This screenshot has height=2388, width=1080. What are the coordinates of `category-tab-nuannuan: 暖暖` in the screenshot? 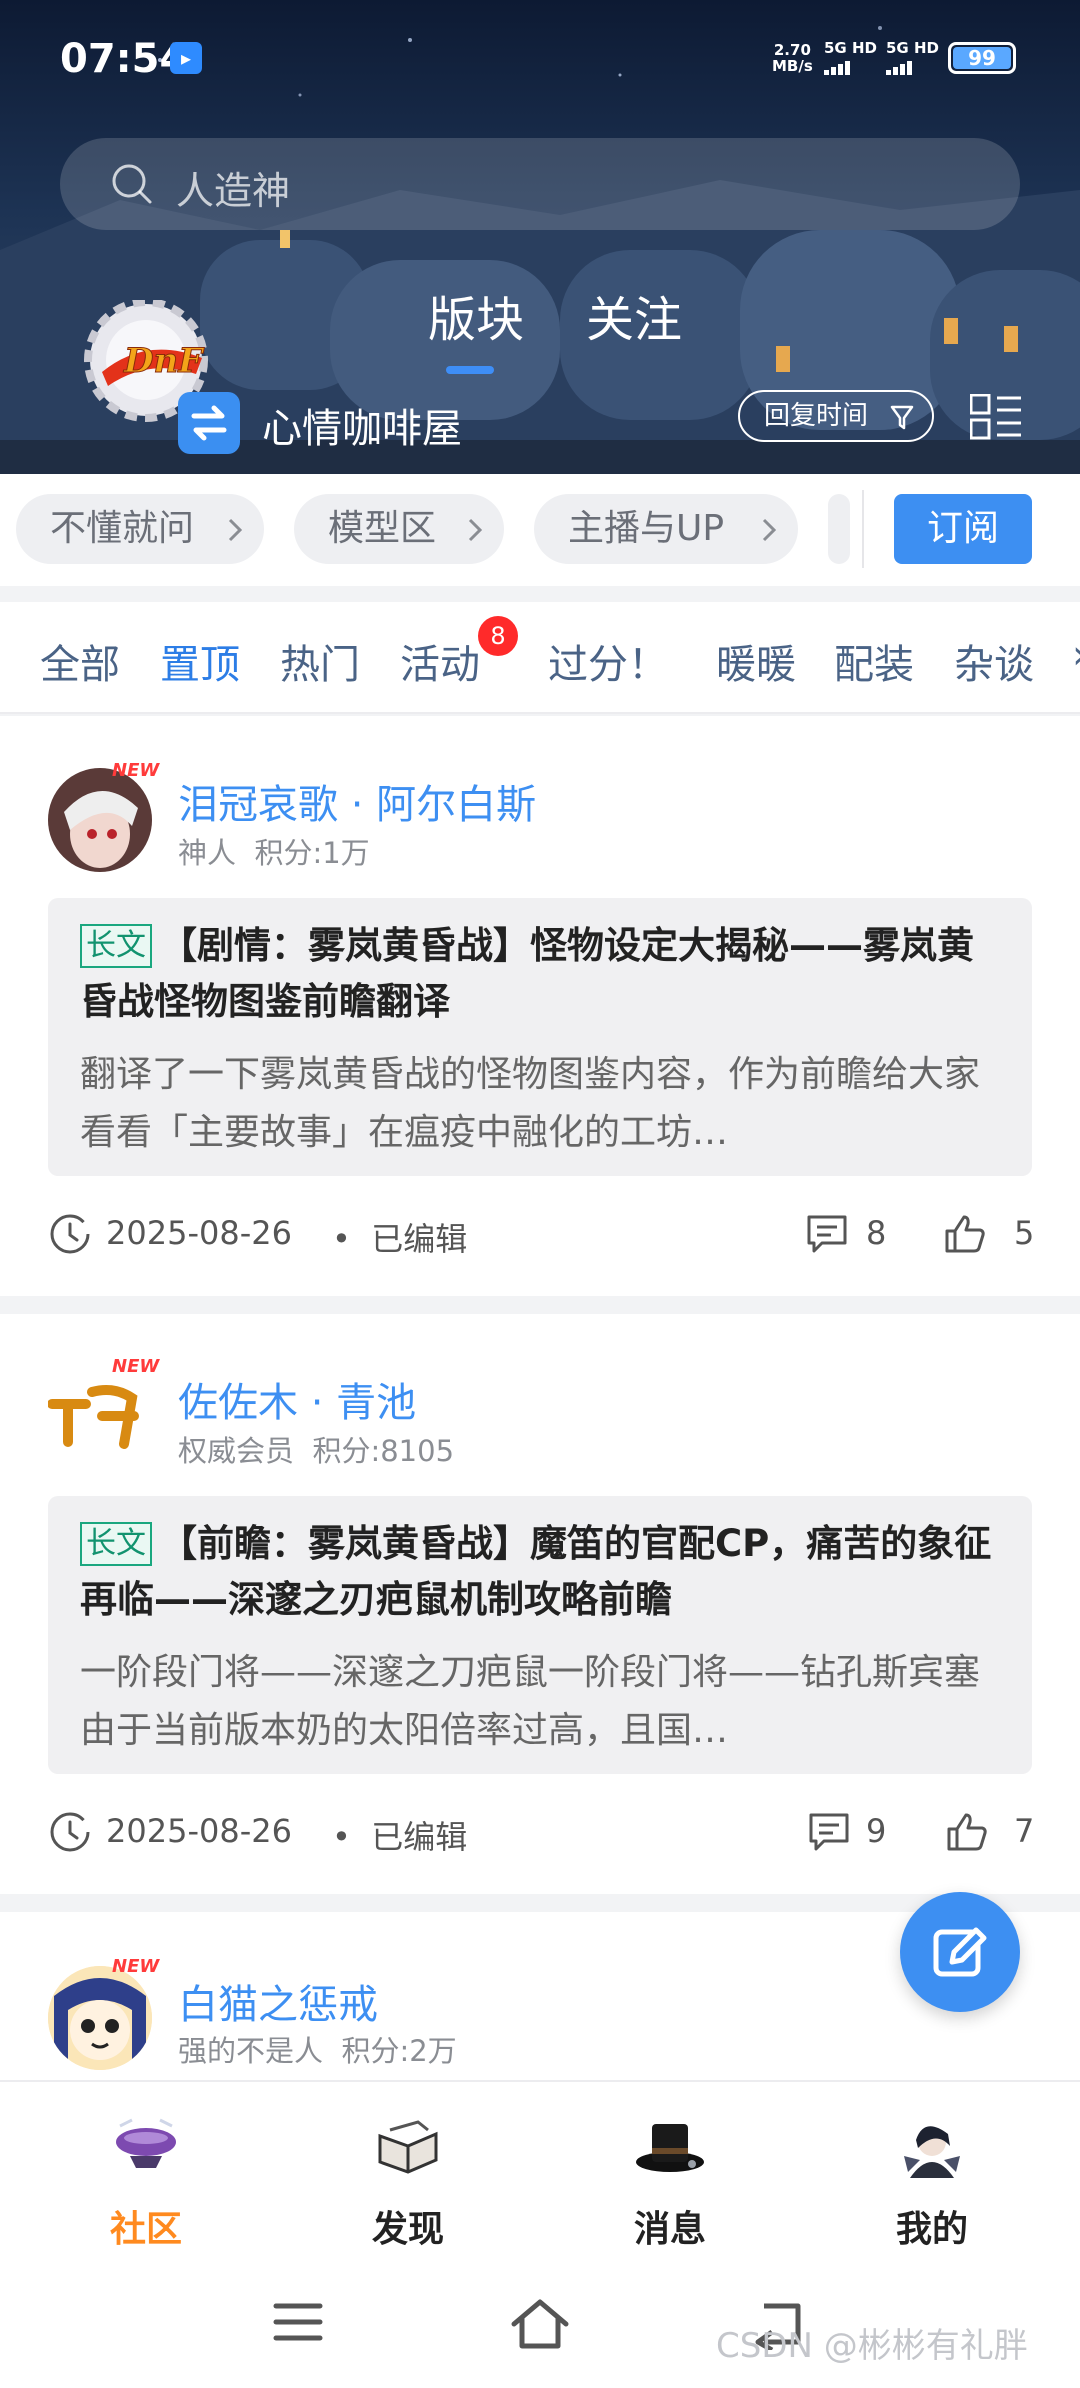 It's located at (756, 661).